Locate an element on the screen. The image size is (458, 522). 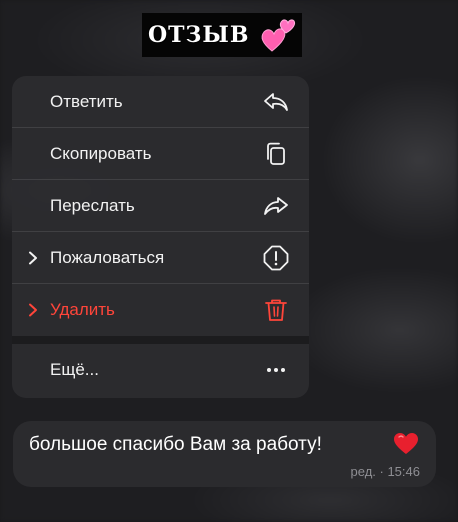
menu-item-label: Переслать is located at coordinates (92, 205).